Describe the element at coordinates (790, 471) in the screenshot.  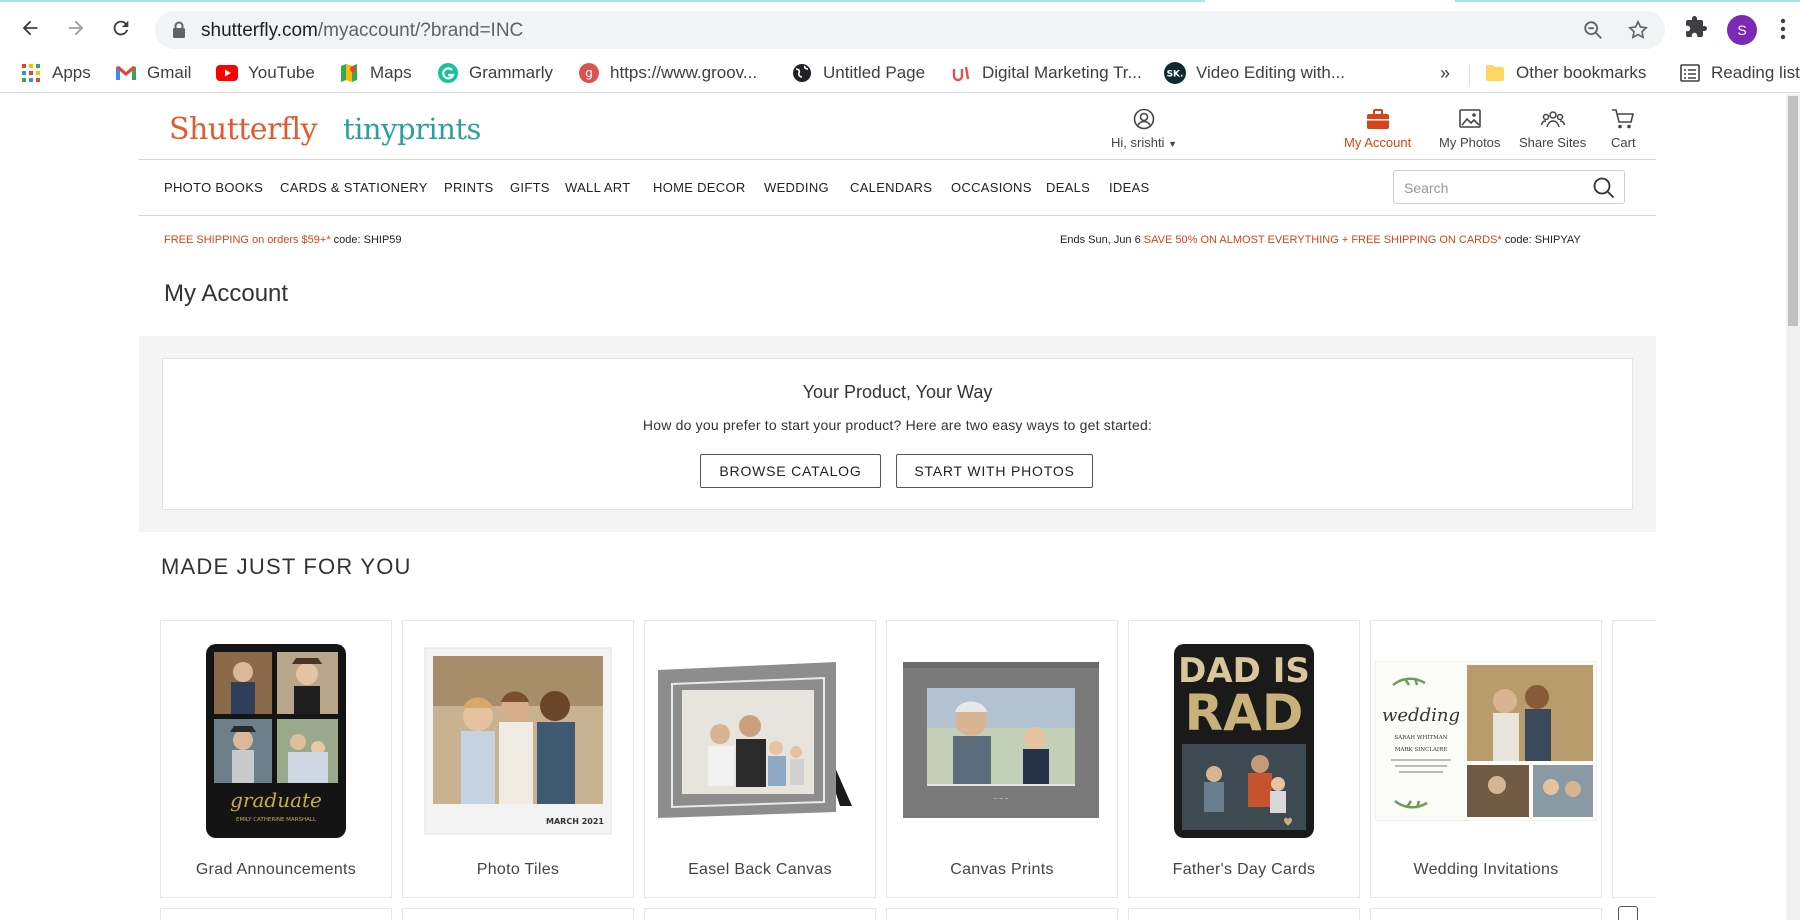
I see `browse-catalog-button: BROWSE CATALOG` at that location.